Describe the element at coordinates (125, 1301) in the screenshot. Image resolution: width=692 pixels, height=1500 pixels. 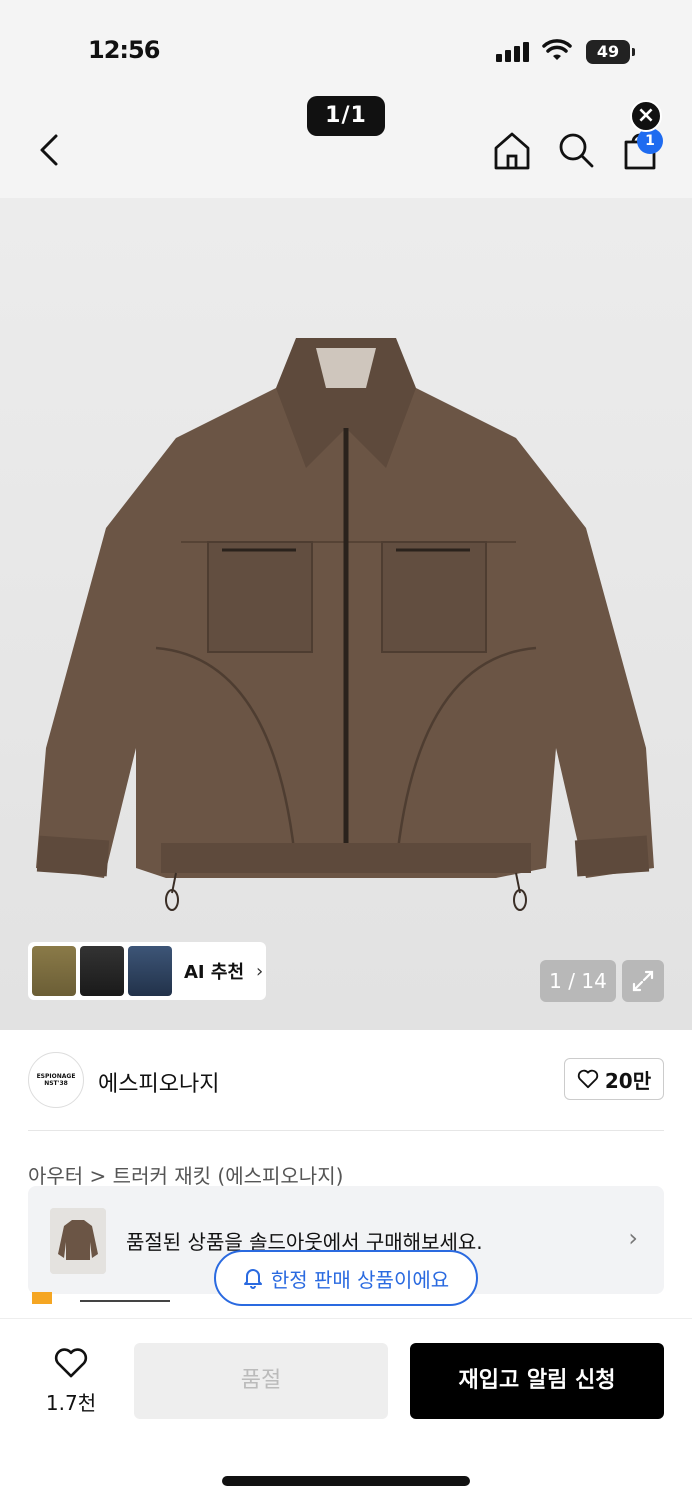
I see `review-link-peek` at that location.